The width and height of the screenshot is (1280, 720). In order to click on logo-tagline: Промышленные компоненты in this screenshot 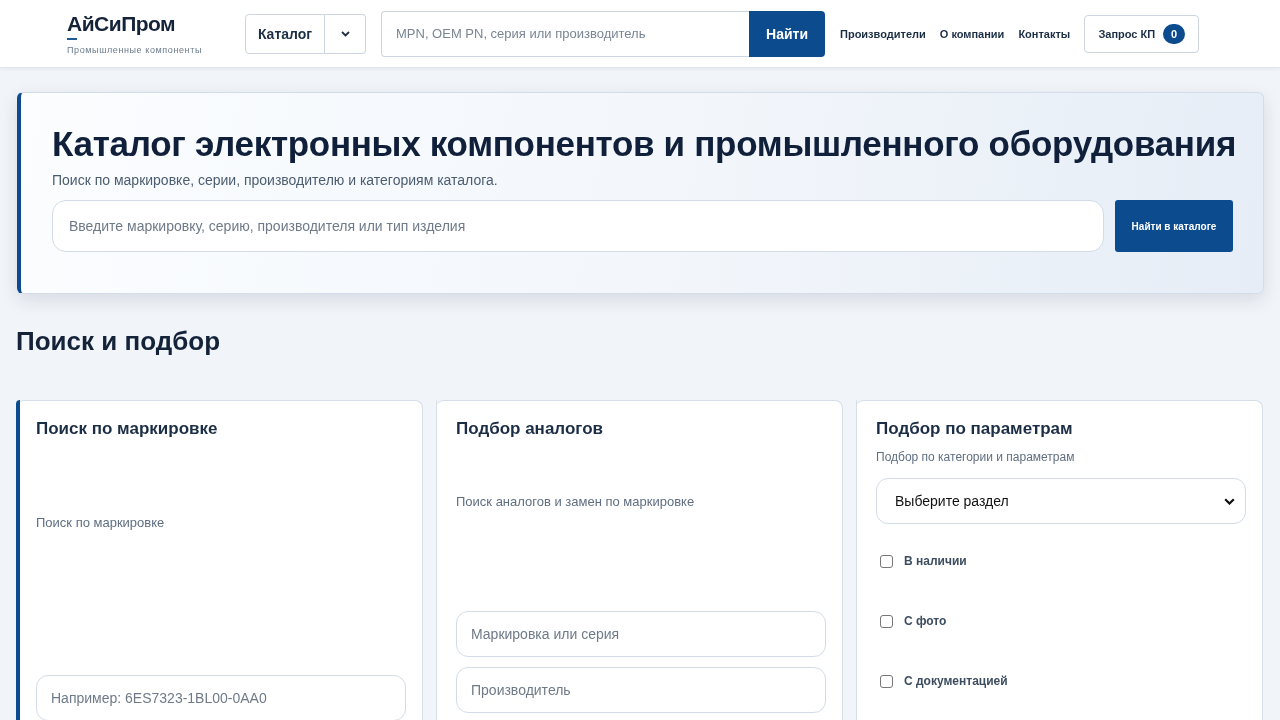, I will do `click(134, 50)`.